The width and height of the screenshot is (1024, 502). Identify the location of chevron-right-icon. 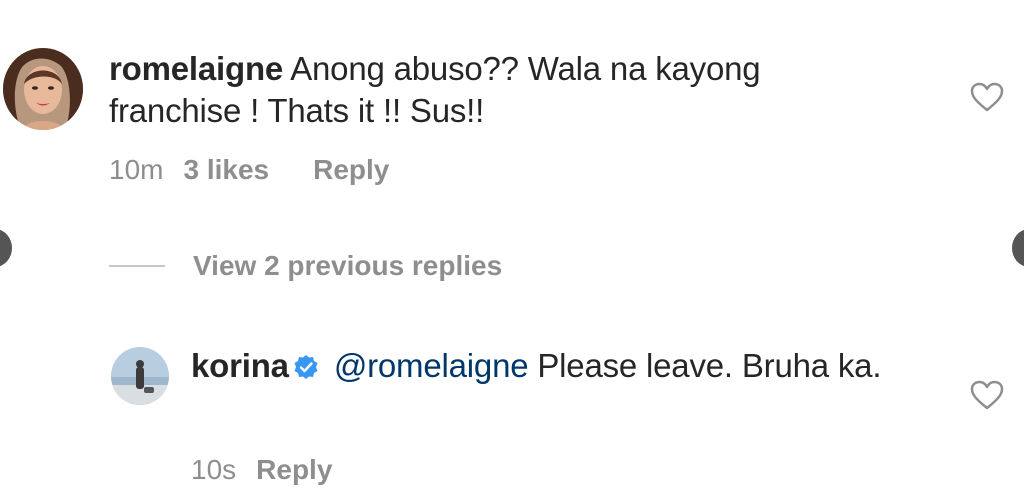
(1018, 248).